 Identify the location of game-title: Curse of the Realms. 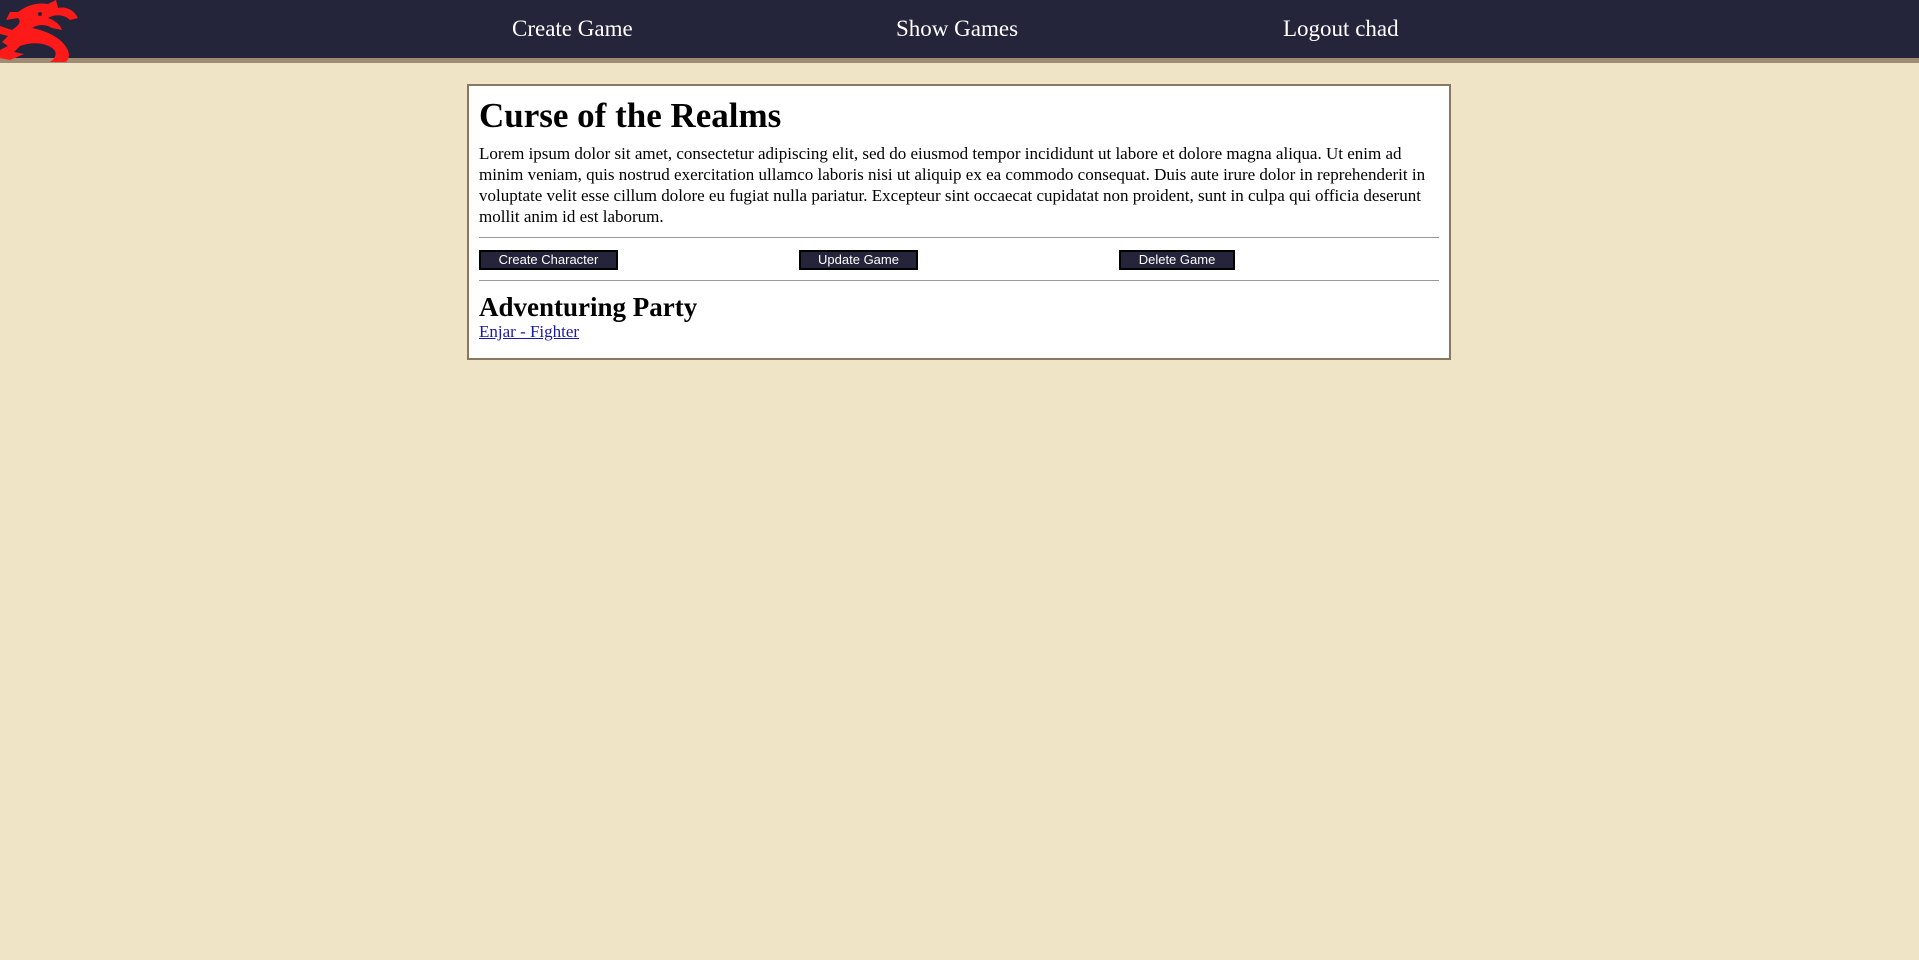
(630, 115).